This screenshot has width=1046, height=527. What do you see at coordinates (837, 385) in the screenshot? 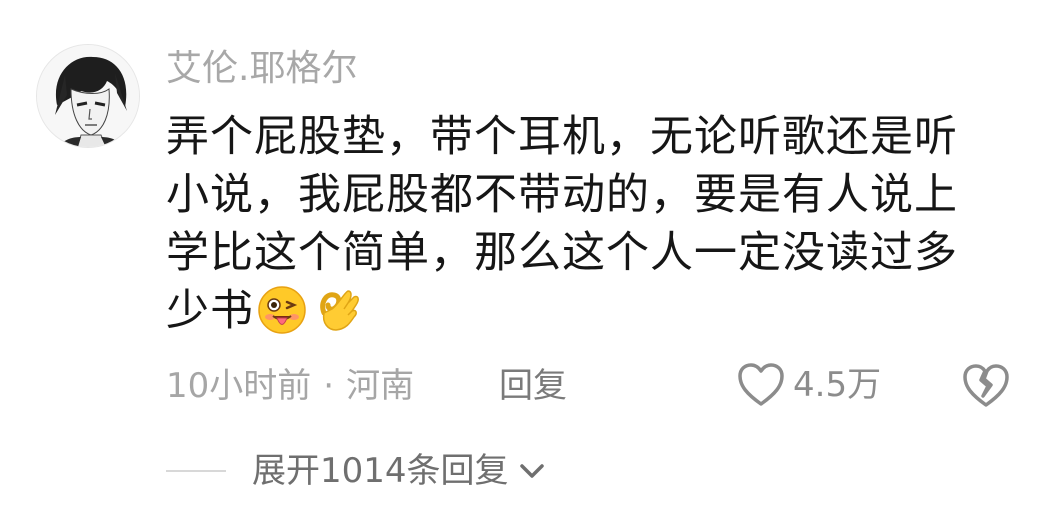
I see `like-count: 4.5万` at bounding box center [837, 385].